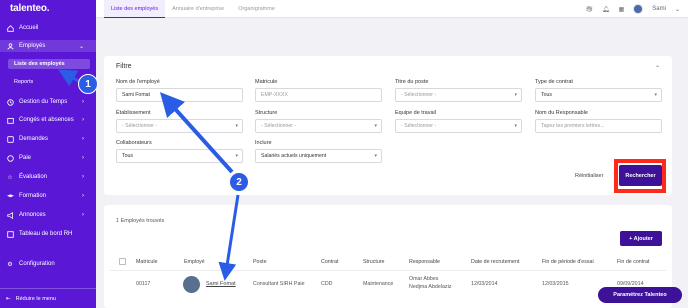  I want to click on sidebar-item-label: Demandes, so click(34, 139).